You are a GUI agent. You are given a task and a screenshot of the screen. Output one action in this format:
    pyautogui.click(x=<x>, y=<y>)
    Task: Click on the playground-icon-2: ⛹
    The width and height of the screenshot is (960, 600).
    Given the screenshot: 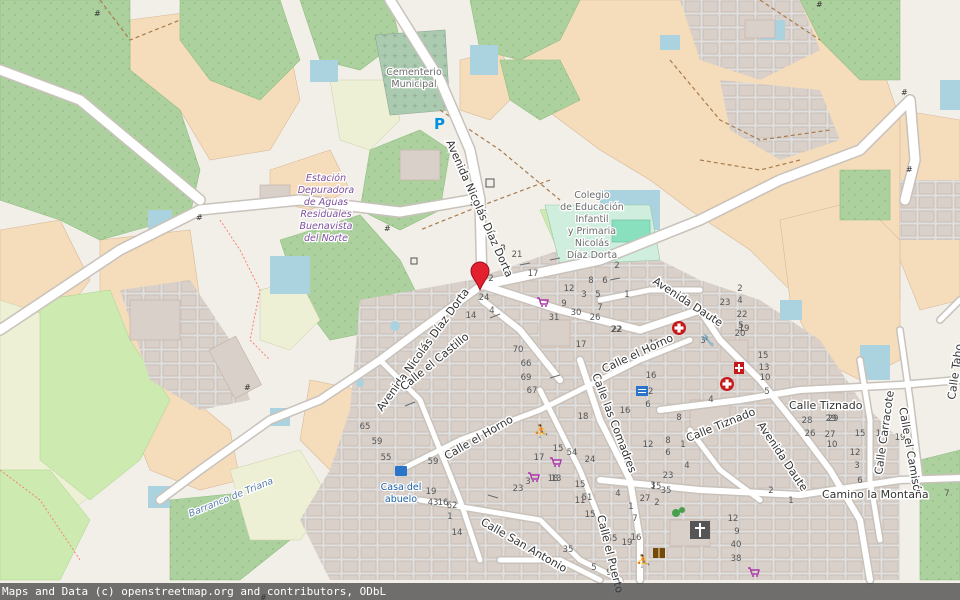 What is the action you would take?
    pyautogui.click(x=643, y=560)
    